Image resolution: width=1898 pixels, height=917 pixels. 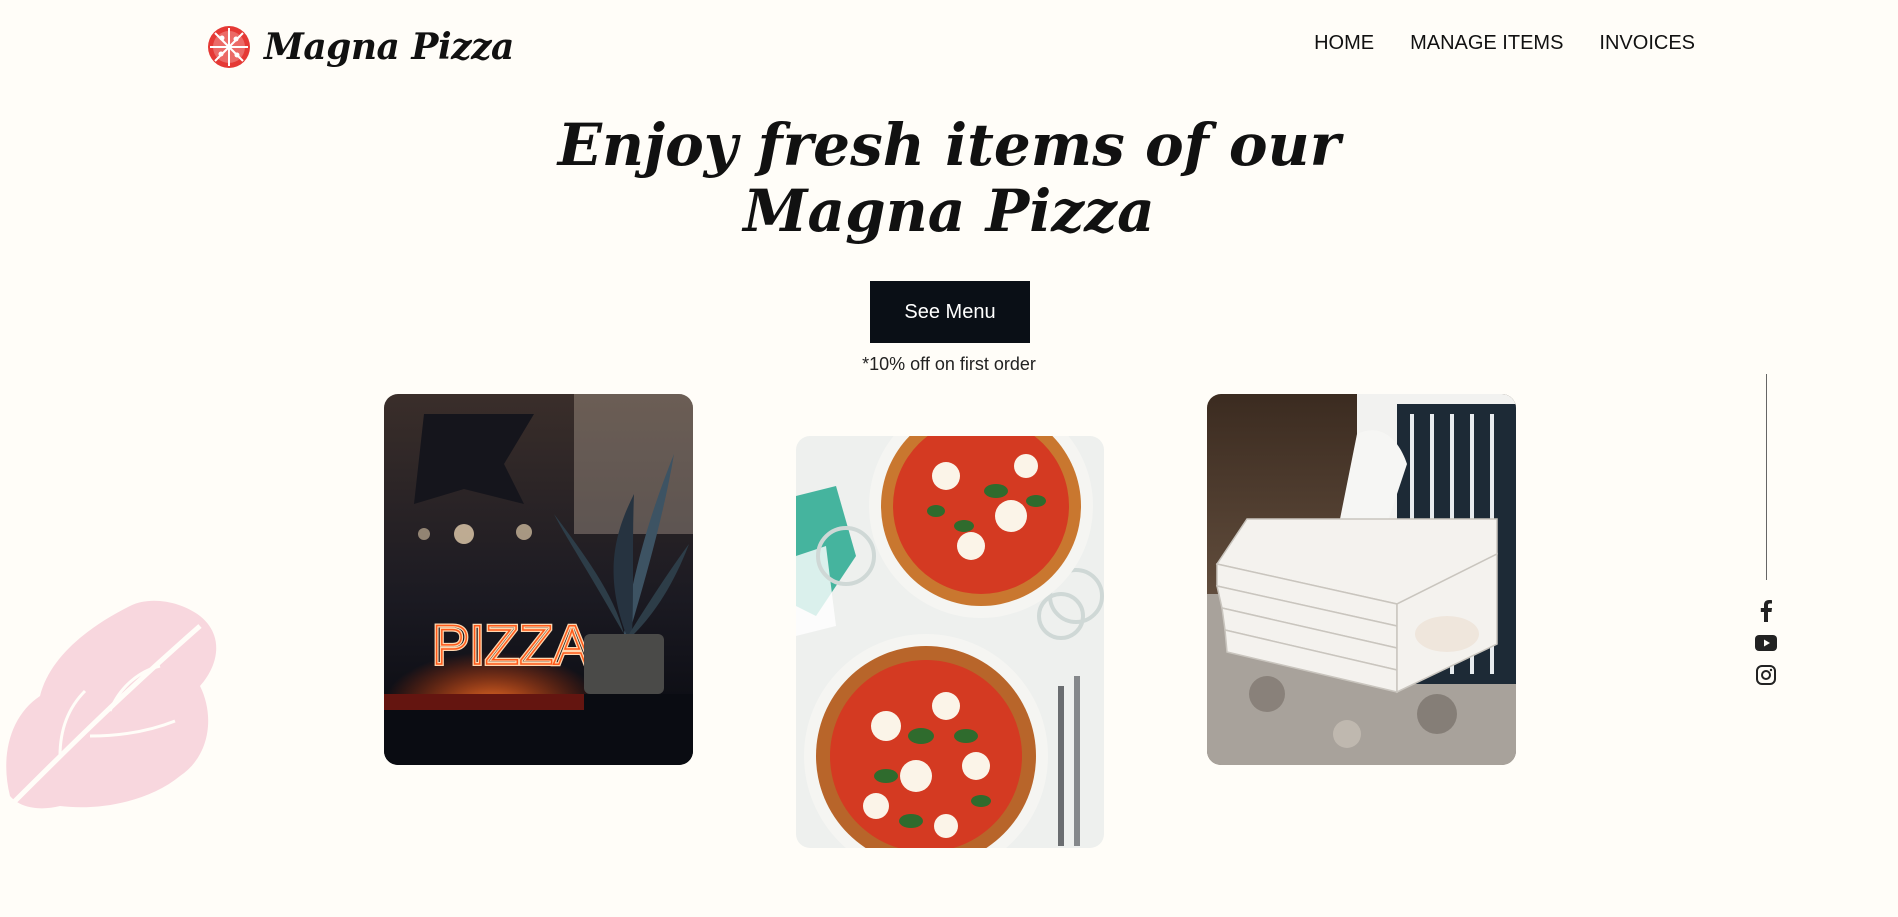 I want to click on social-links, so click(x=1766, y=643).